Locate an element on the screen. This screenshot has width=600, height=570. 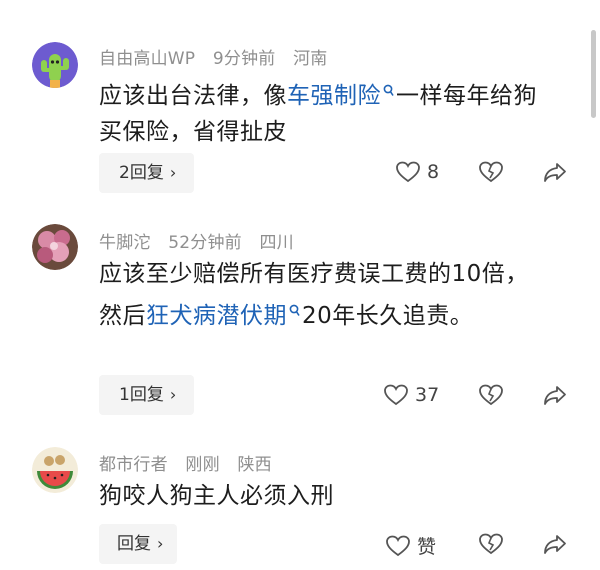
like-count: 37 is located at coordinates (427, 395).